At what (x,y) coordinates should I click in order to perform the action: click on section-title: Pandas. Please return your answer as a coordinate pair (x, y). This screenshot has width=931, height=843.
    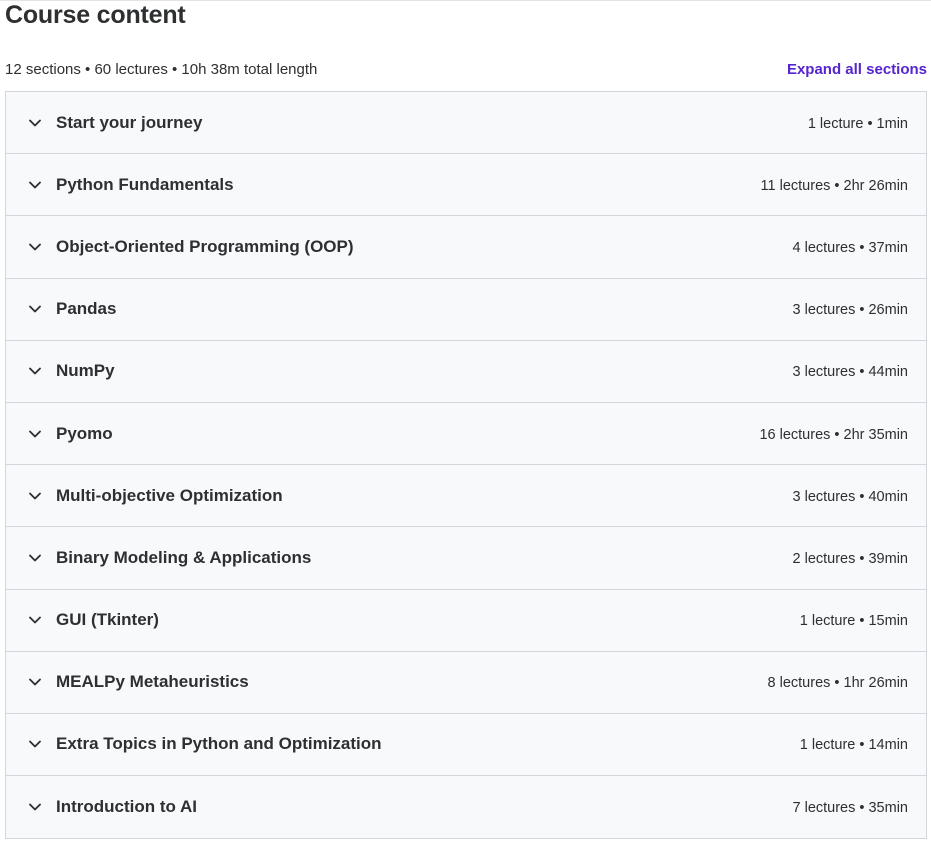
    Looking at the image, I should click on (86, 309).